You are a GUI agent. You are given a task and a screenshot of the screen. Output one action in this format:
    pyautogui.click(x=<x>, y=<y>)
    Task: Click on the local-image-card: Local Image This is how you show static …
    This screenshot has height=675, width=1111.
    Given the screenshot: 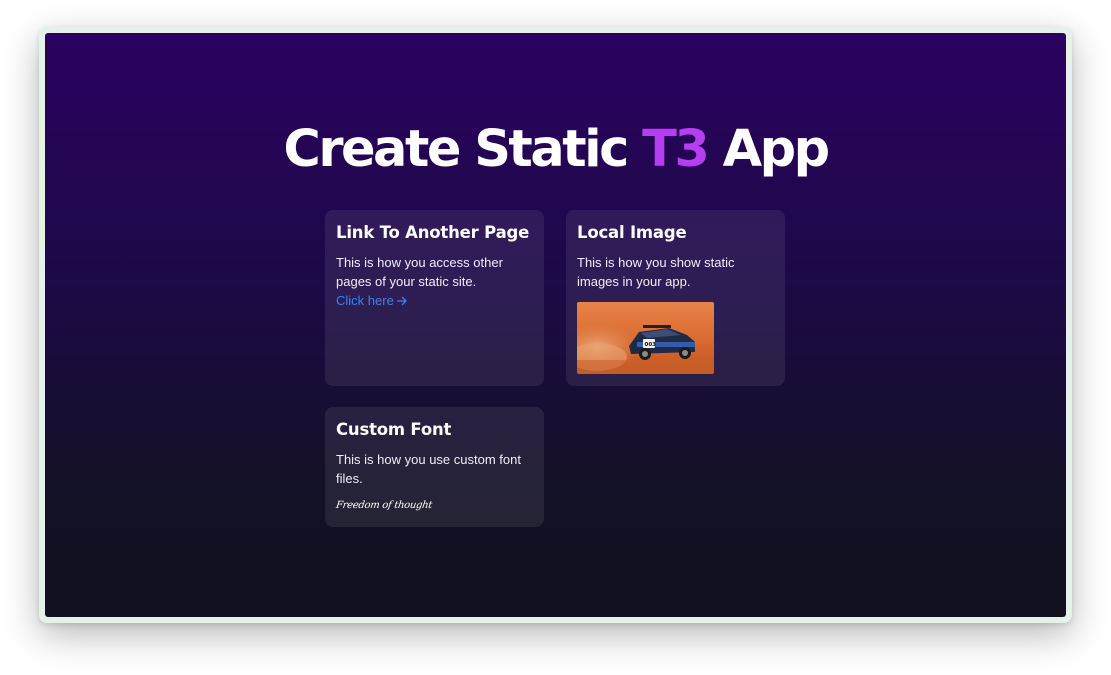 What is the action you would take?
    pyautogui.click(x=675, y=298)
    